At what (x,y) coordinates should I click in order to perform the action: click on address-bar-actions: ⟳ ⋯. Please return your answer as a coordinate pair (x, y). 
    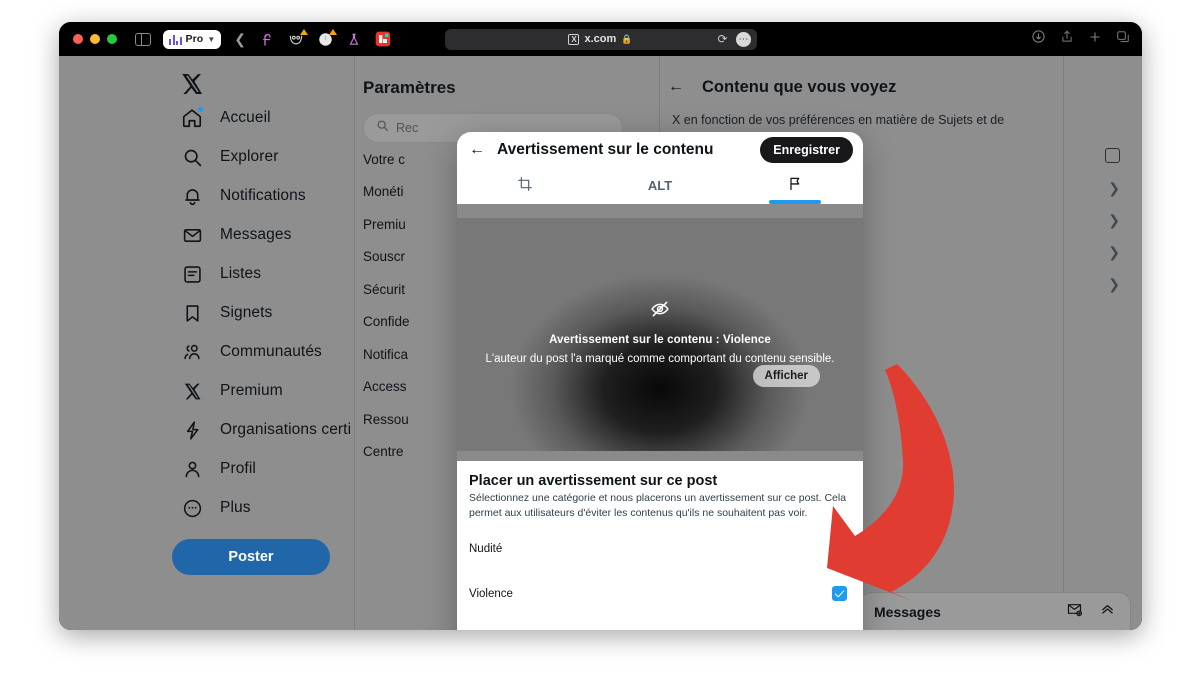
    Looking at the image, I should click on (734, 39).